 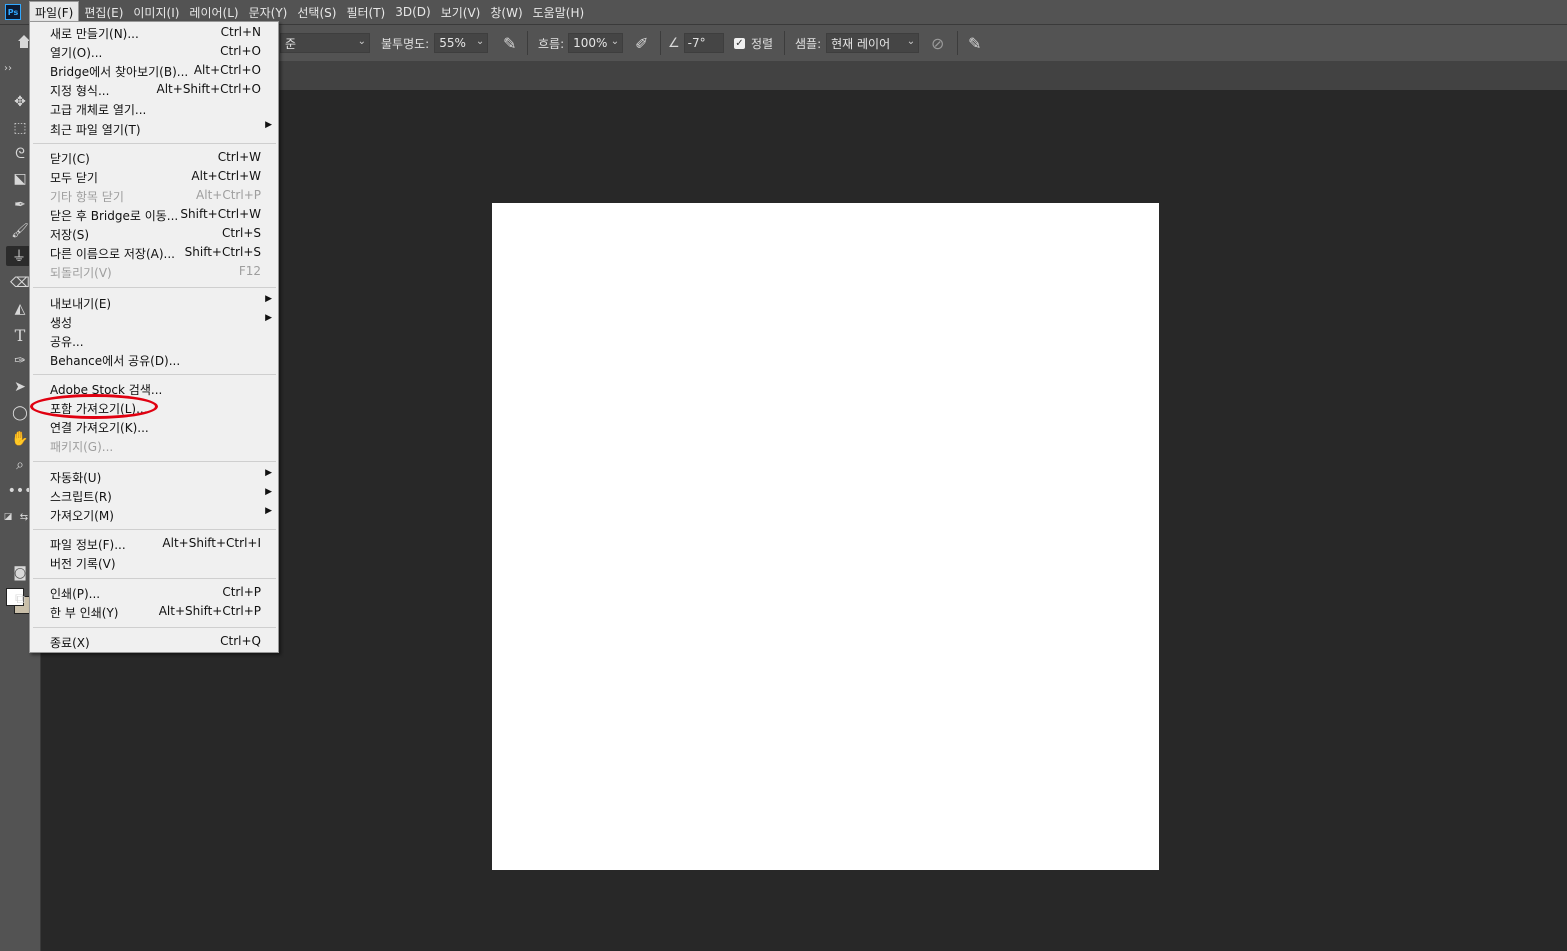 What do you see at coordinates (937, 43) in the screenshot?
I see `ignore-adjustment-layers-button: ⊘` at bounding box center [937, 43].